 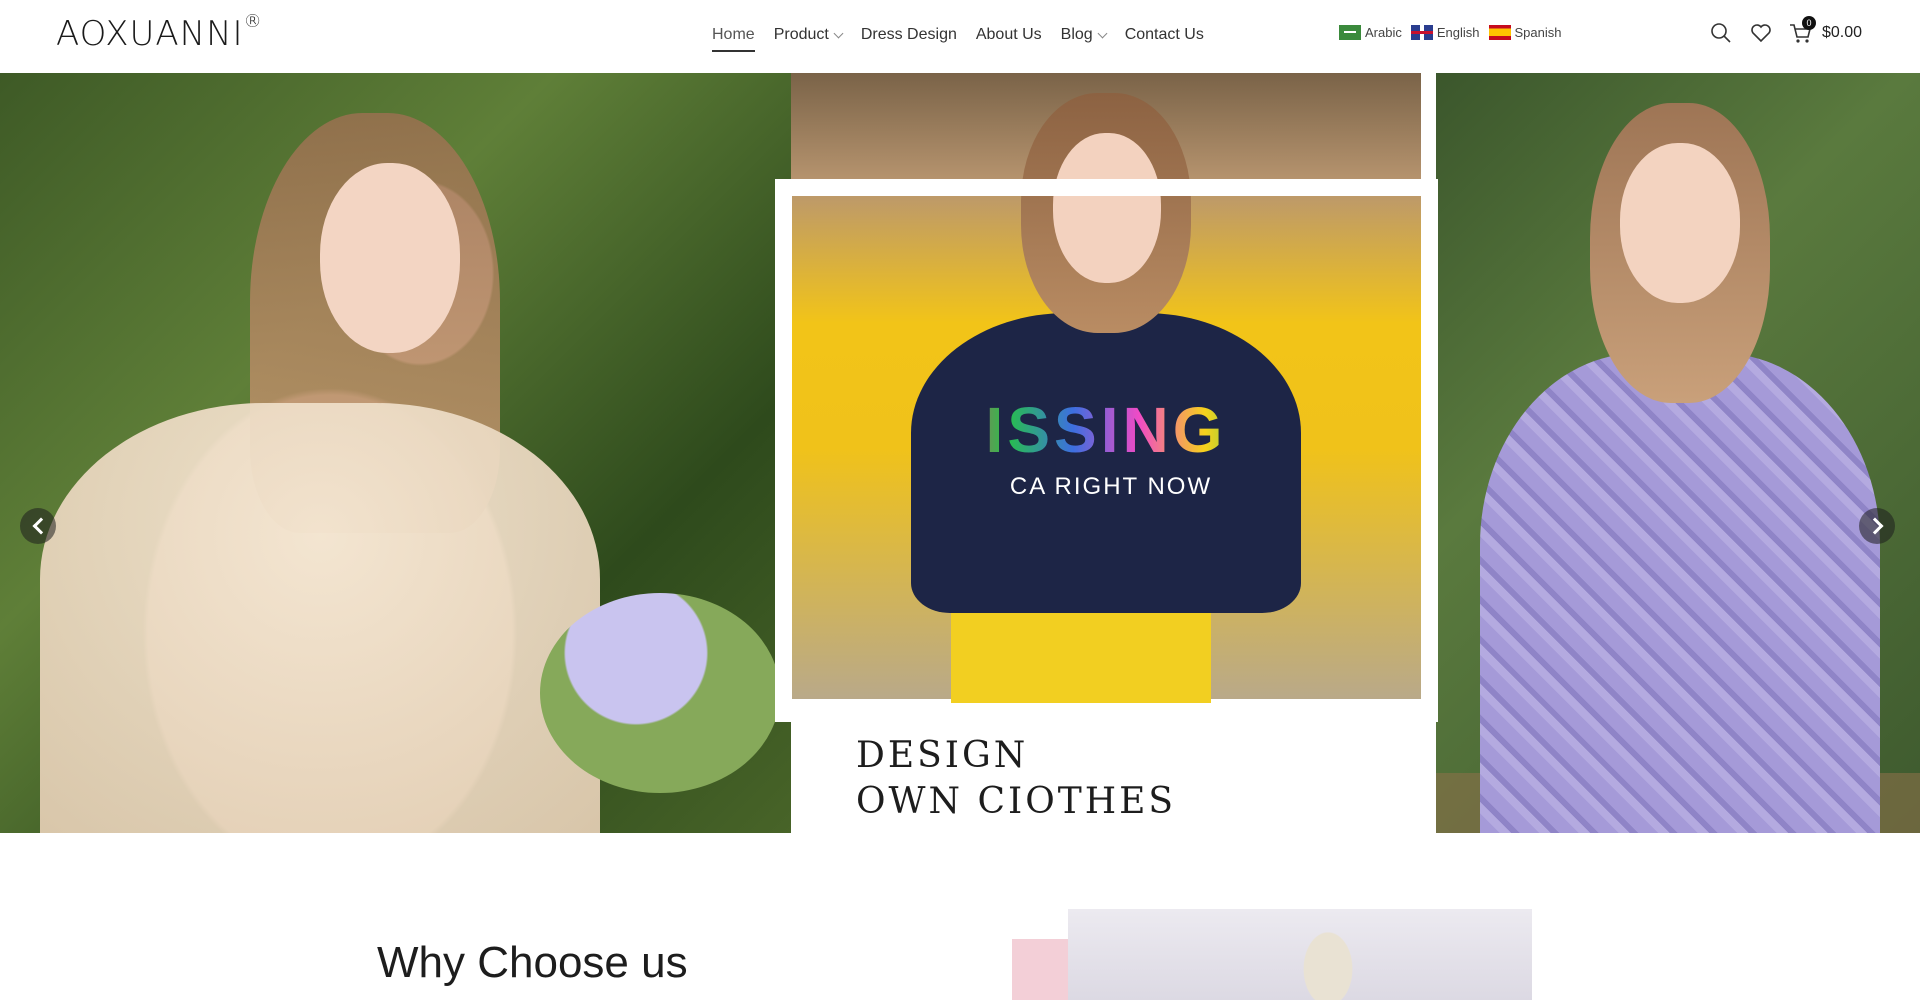 What do you see at coordinates (1350, 32) in the screenshot?
I see `saudi-flag-icon` at bounding box center [1350, 32].